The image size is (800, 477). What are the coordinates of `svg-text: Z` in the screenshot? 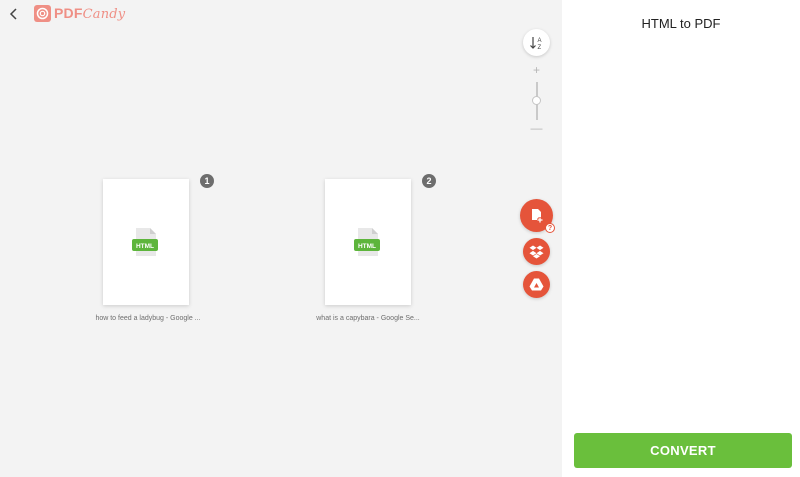 It's located at (539, 48).